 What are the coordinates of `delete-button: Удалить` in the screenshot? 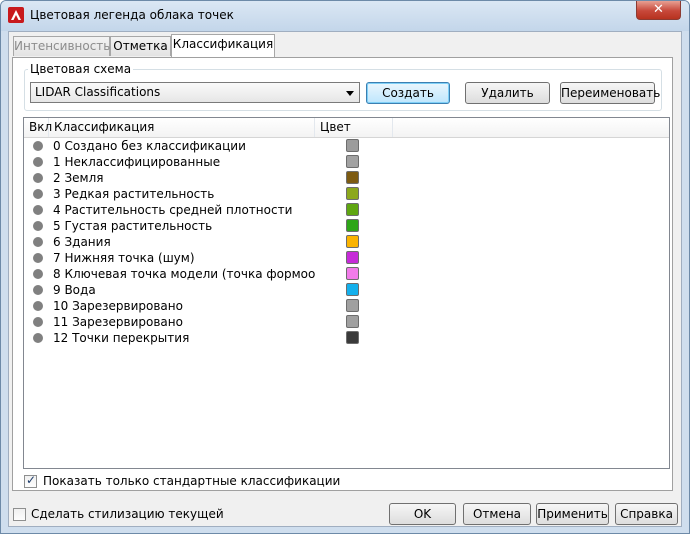 It's located at (507, 93).